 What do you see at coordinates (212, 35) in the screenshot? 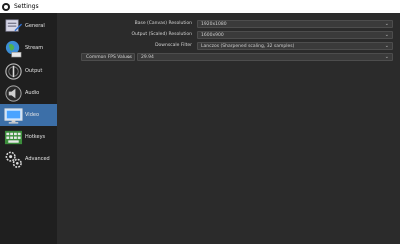
I see `output-resolution-value: 1600x900` at bounding box center [212, 35].